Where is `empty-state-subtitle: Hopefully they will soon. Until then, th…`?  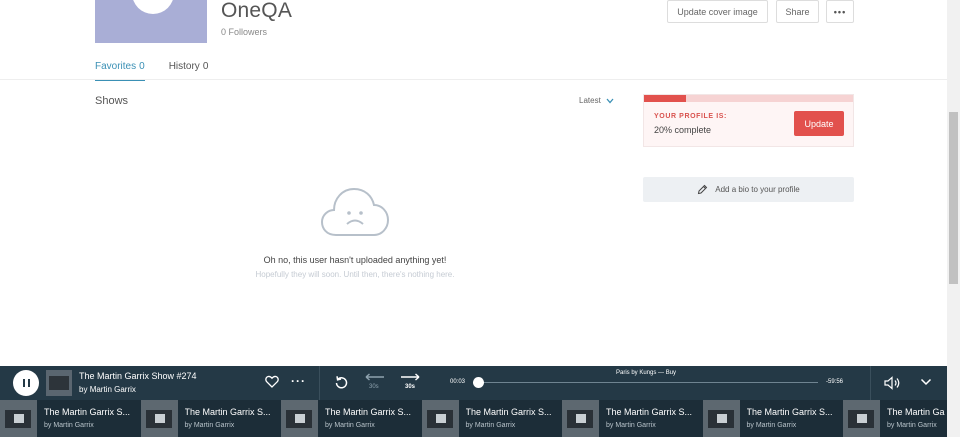
empty-state-subtitle: Hopefully they will soon. Until then, th… is located at coordinates (355, 274).